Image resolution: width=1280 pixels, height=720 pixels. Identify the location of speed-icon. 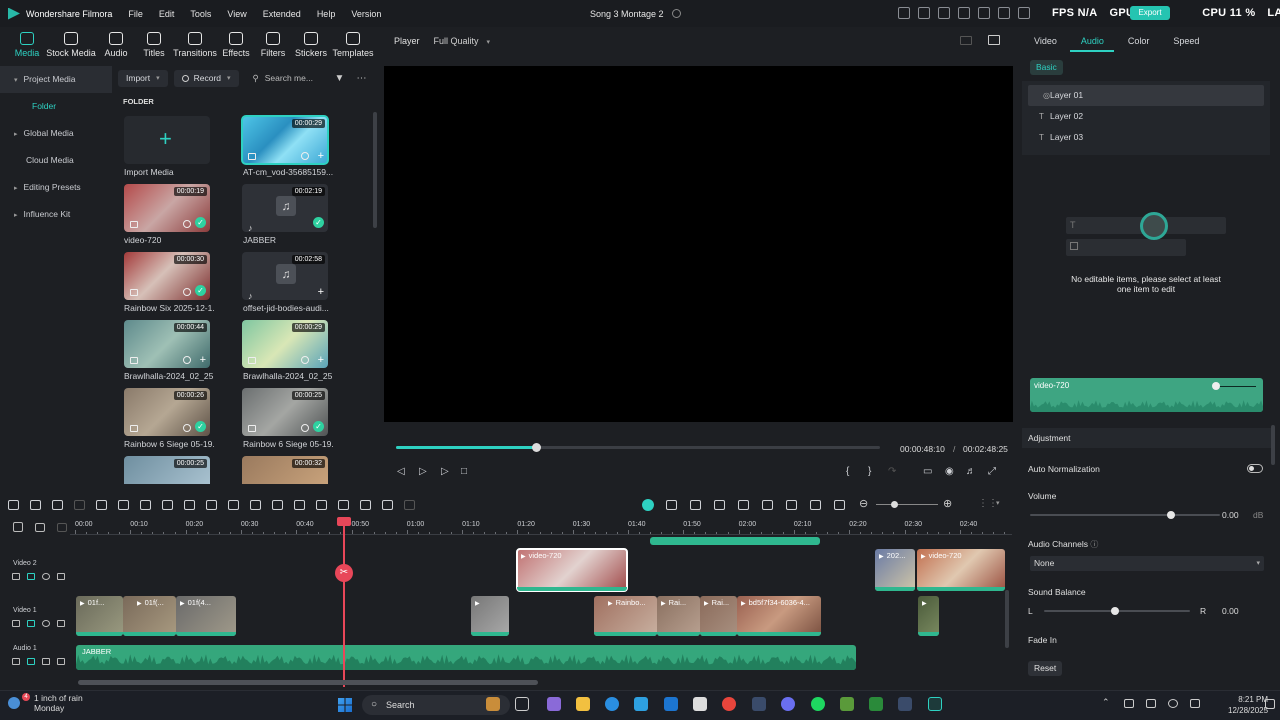
(233, 505).